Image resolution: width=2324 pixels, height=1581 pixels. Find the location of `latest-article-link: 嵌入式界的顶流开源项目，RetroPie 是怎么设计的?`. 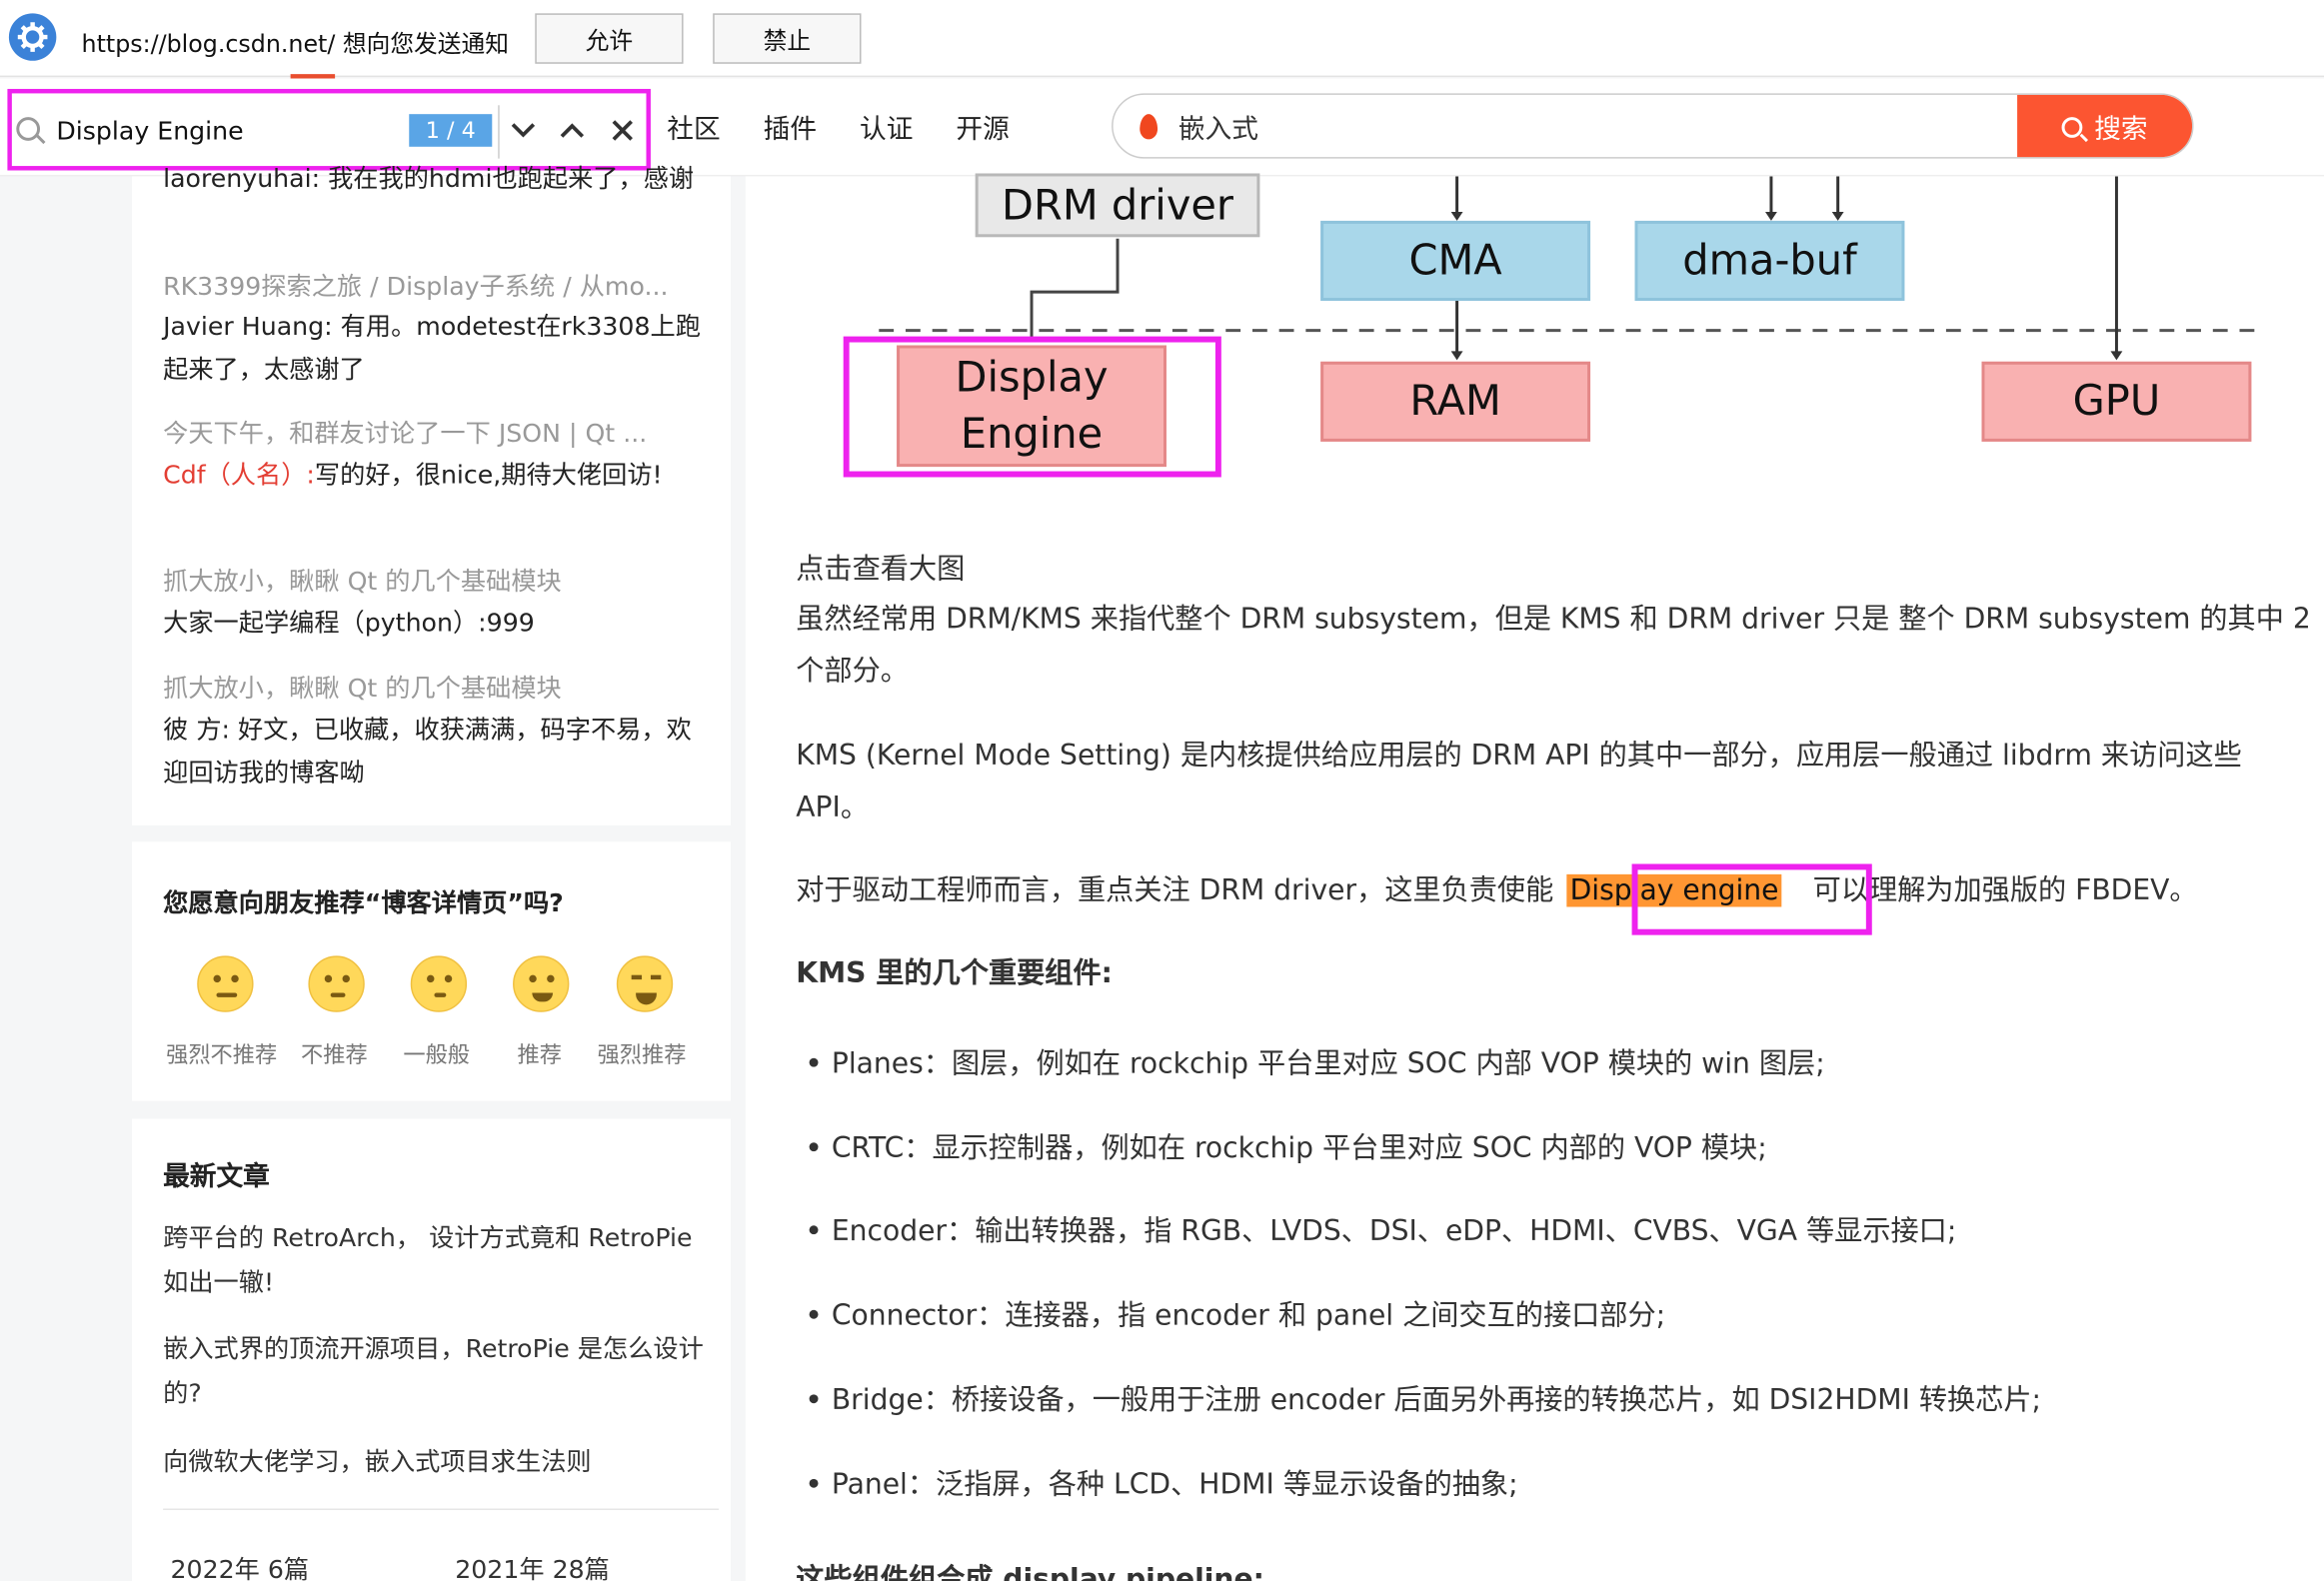

latest-article-link: 嵌入式界的顶流开源项目，RetroPie 是怎么设计的? is located at coordinates (437, 1373).